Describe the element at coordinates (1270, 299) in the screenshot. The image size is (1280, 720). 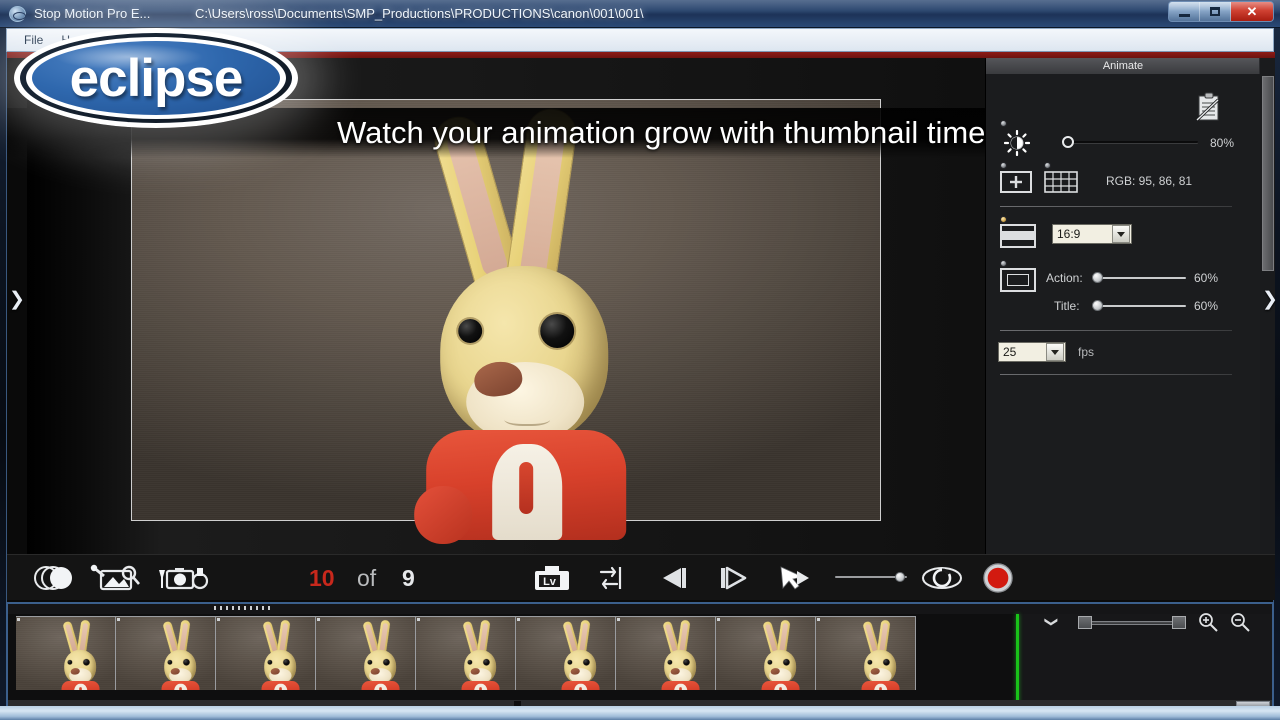
I see `viewer-nav-right: ❯` at that location.